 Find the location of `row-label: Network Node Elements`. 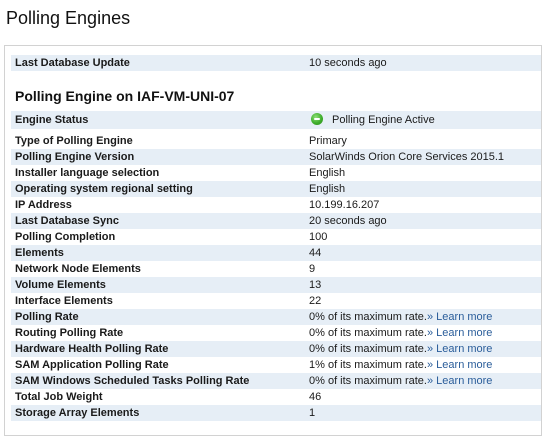

row-label: Network Node Elements is located at coordinates (78, 269).